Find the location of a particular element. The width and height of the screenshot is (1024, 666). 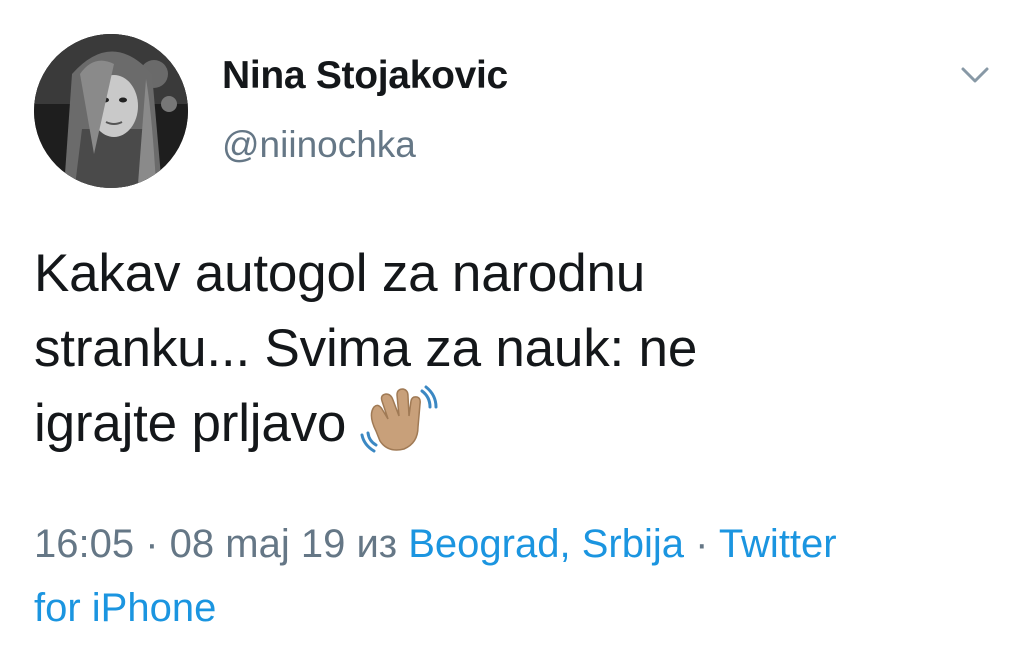

chevron-down-icon is located at coordinates (975, 75).